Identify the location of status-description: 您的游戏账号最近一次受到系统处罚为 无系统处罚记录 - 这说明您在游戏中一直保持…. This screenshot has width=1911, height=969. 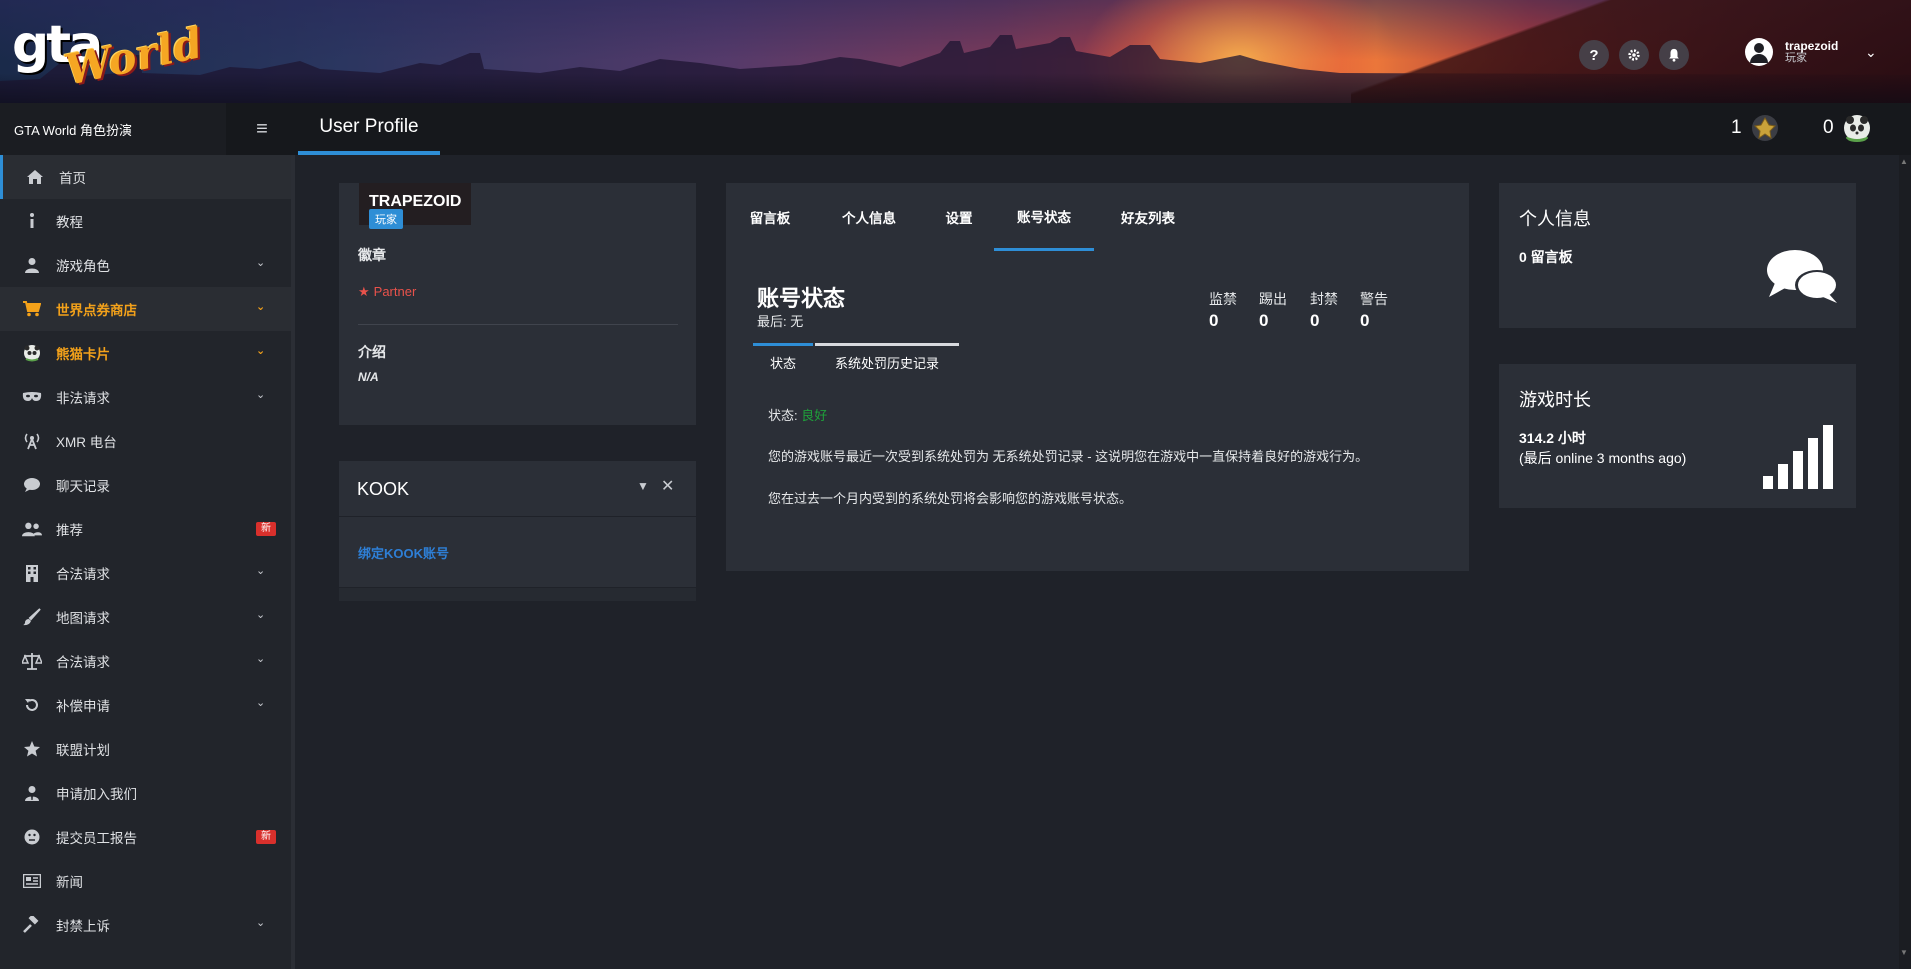
(1068, 456).